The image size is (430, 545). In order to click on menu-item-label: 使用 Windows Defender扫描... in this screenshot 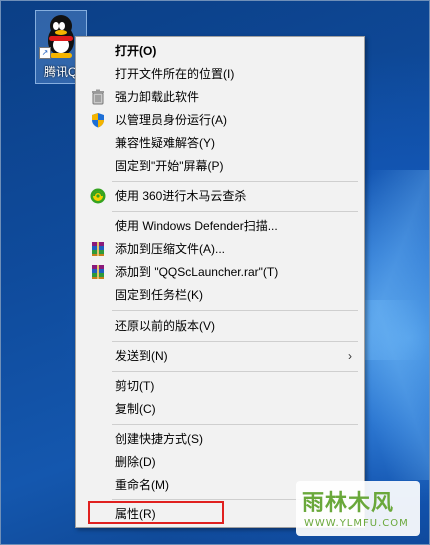, I will do `click(196, 226)`.